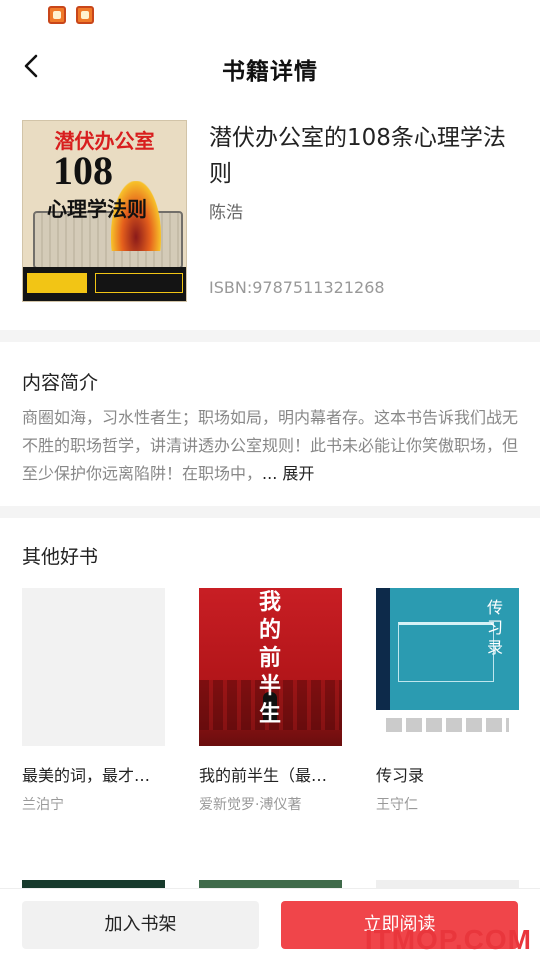  I want to click on other-books-heading: 其他好书, so click(60, 557).